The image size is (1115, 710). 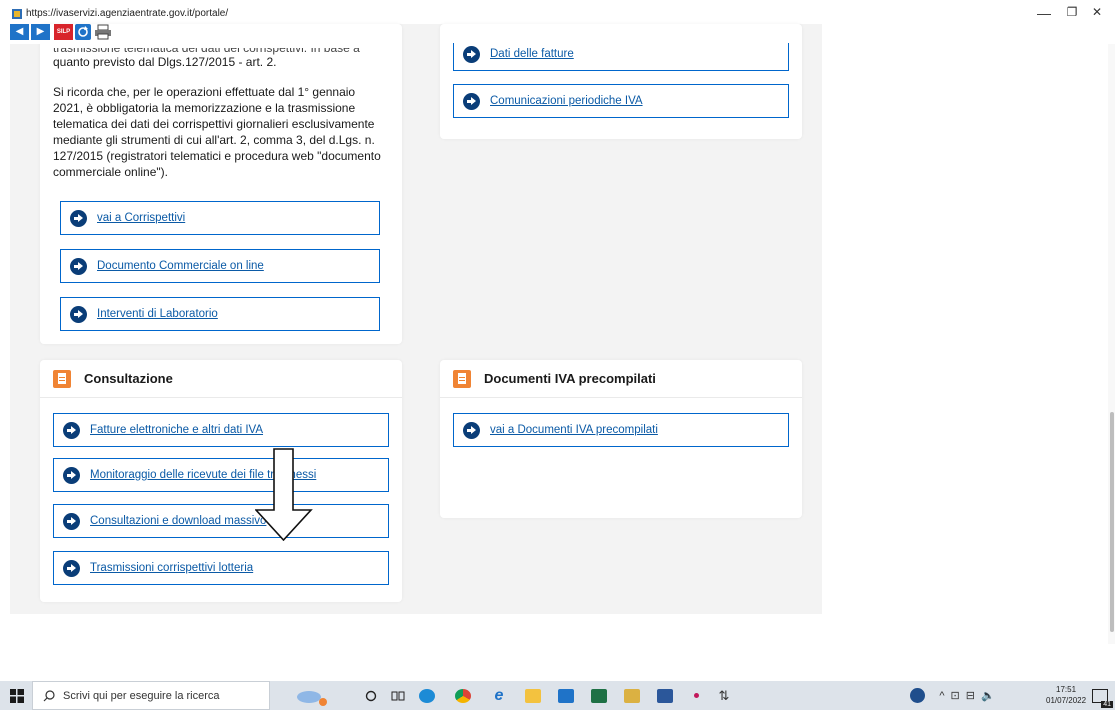 I want to click on search-placeholder: Scrivi qui per eseguire la ricerca, so click(x=141, y=696).